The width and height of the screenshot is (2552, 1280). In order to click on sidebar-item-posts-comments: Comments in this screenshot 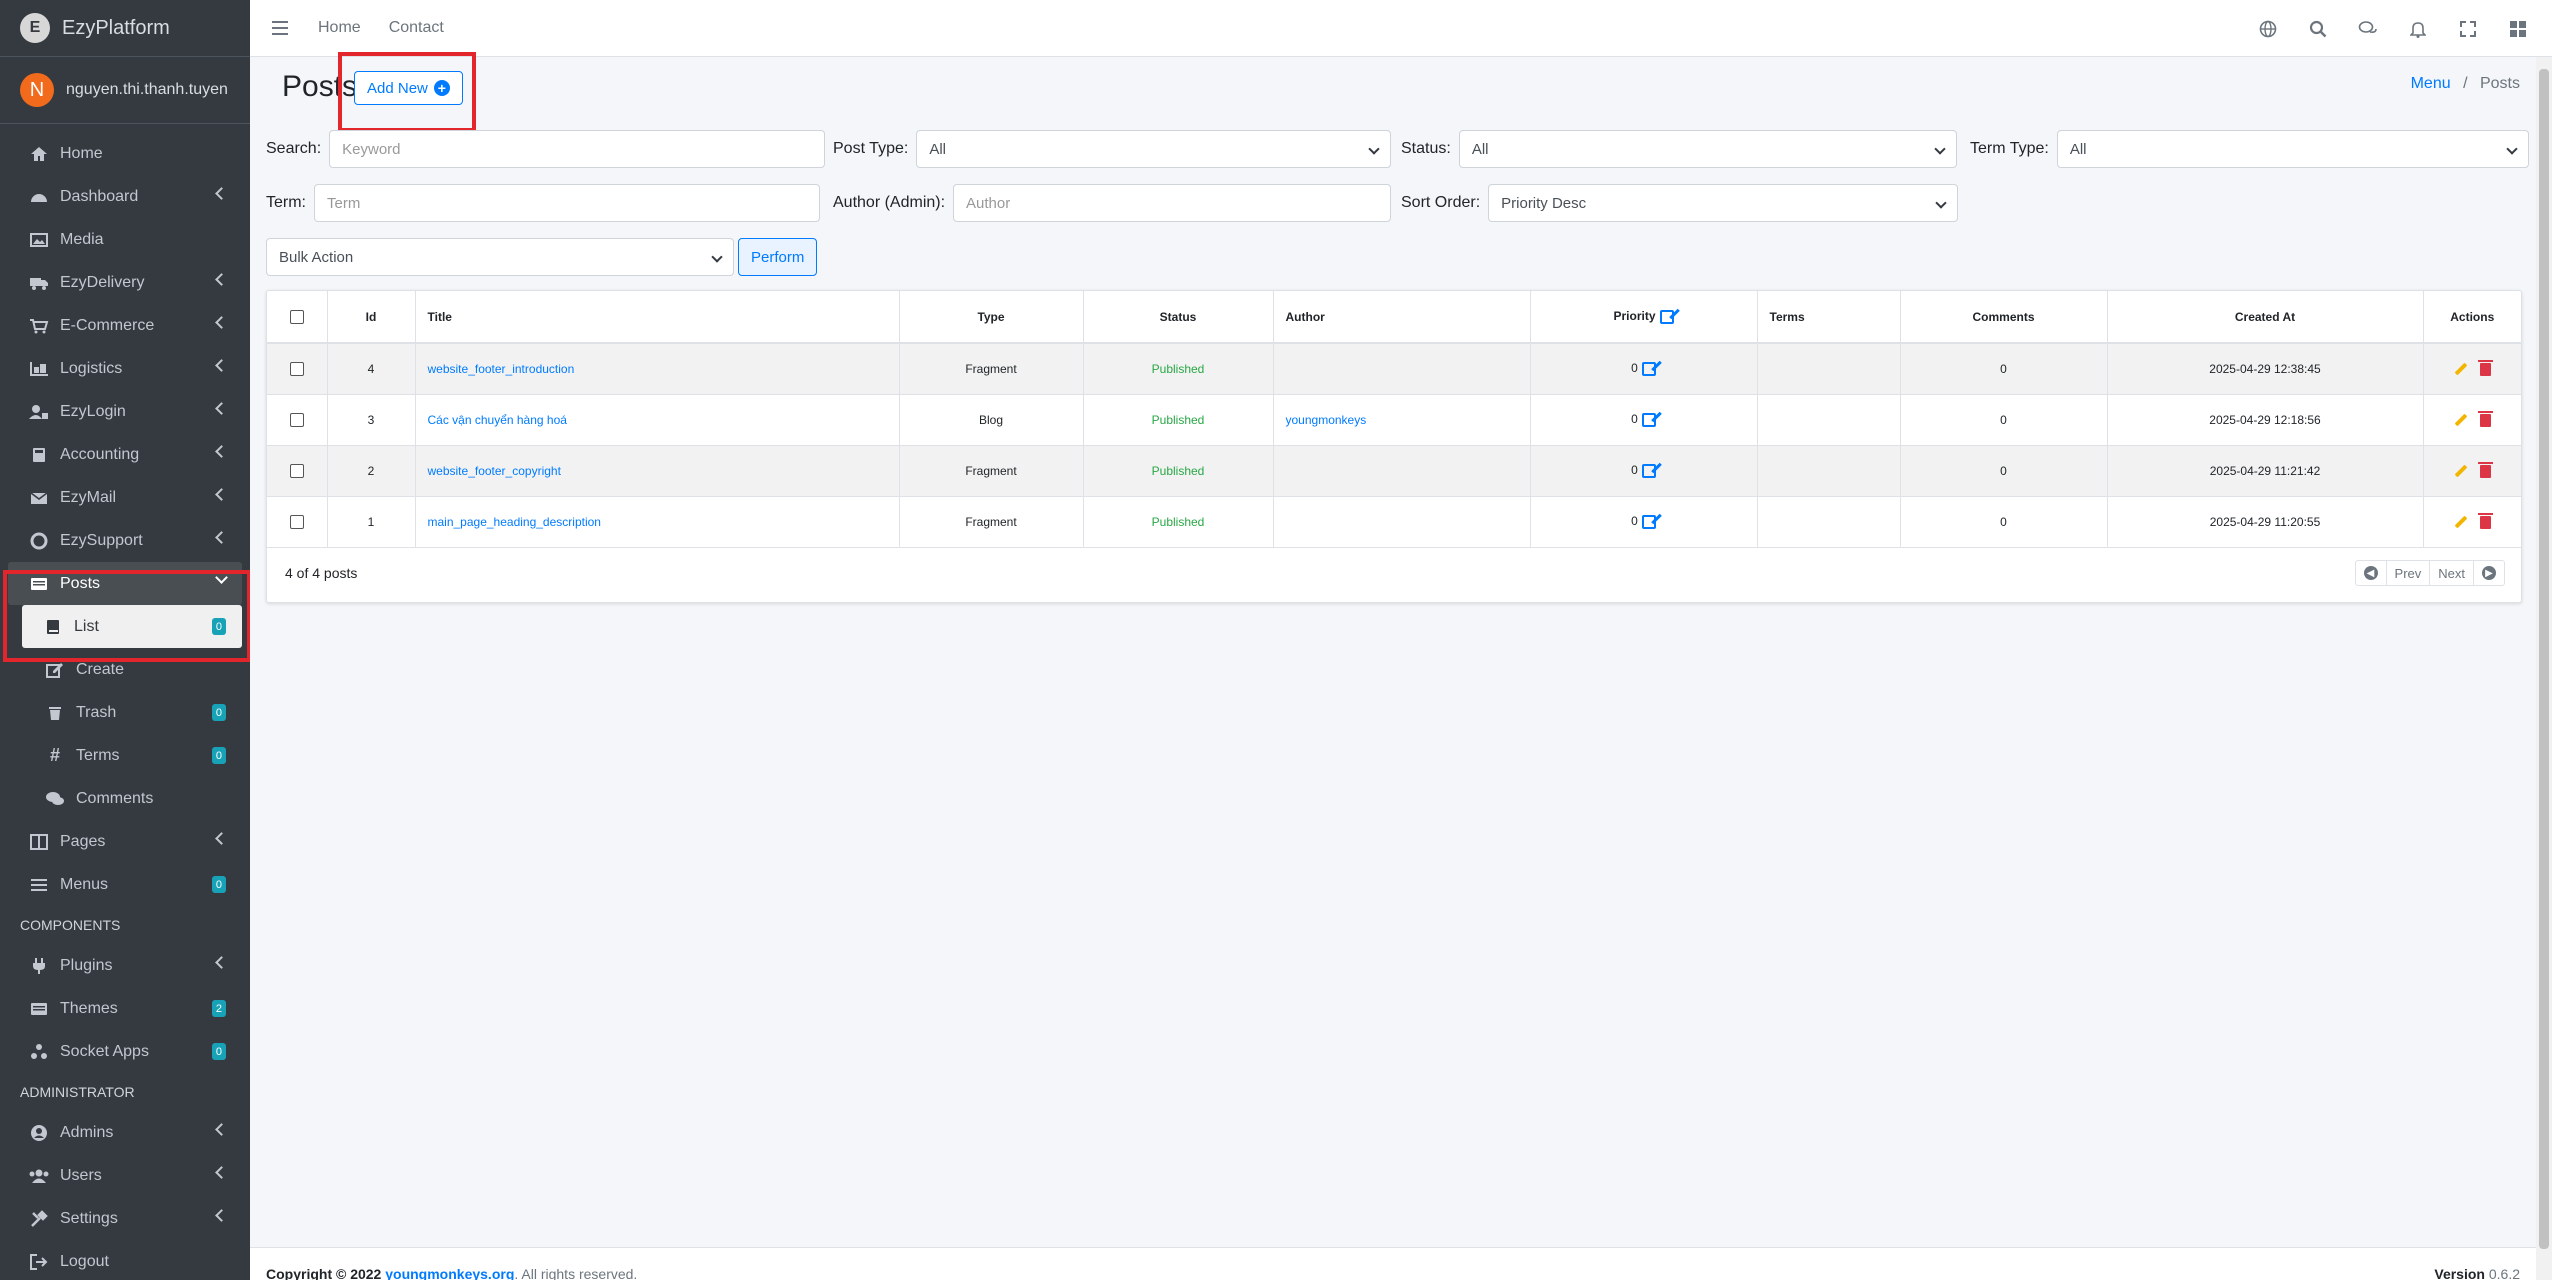, I will do `click(125, 798)`.